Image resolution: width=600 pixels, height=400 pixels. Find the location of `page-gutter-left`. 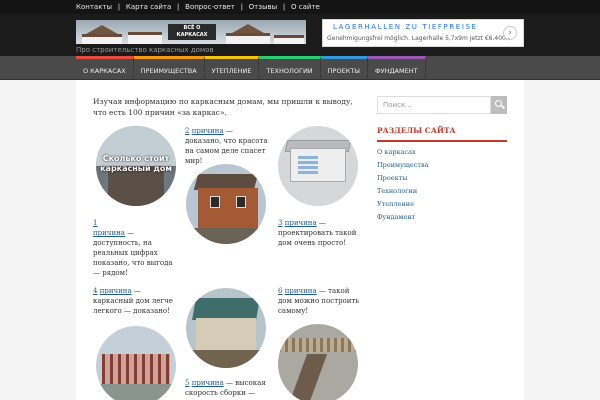

page-gutter-left is located at coordinates (38, 240).